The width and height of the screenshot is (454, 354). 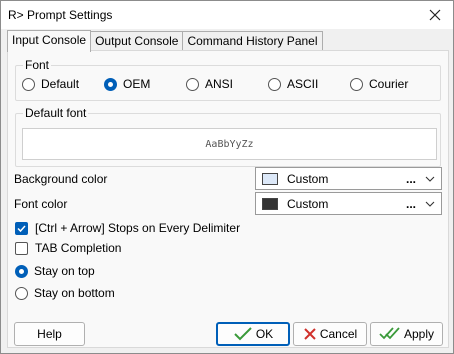 What do you see at coordinates (219, 84) in the screenshot?
I see `font-radio-ansi-label: ANSI` at bounding box center [219, 84].